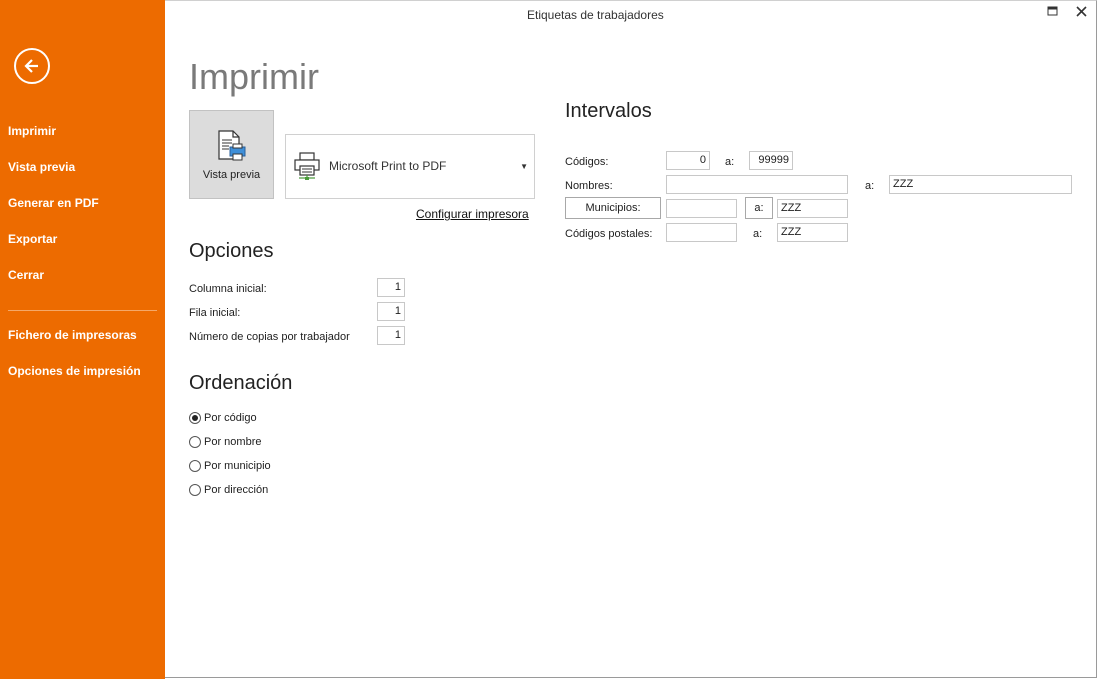 The height and width of the screenshot is (679, 1098). Describe the element at coordinates (589, 186) in the screenshot. I see `nombres-label: Nombres:` at that location.